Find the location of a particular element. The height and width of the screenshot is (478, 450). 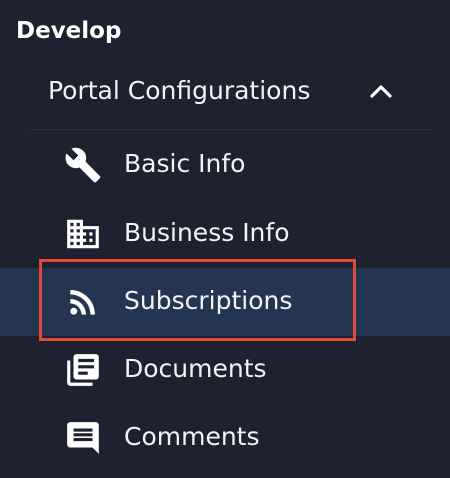

building-icon is located at coordinates (83, 234).